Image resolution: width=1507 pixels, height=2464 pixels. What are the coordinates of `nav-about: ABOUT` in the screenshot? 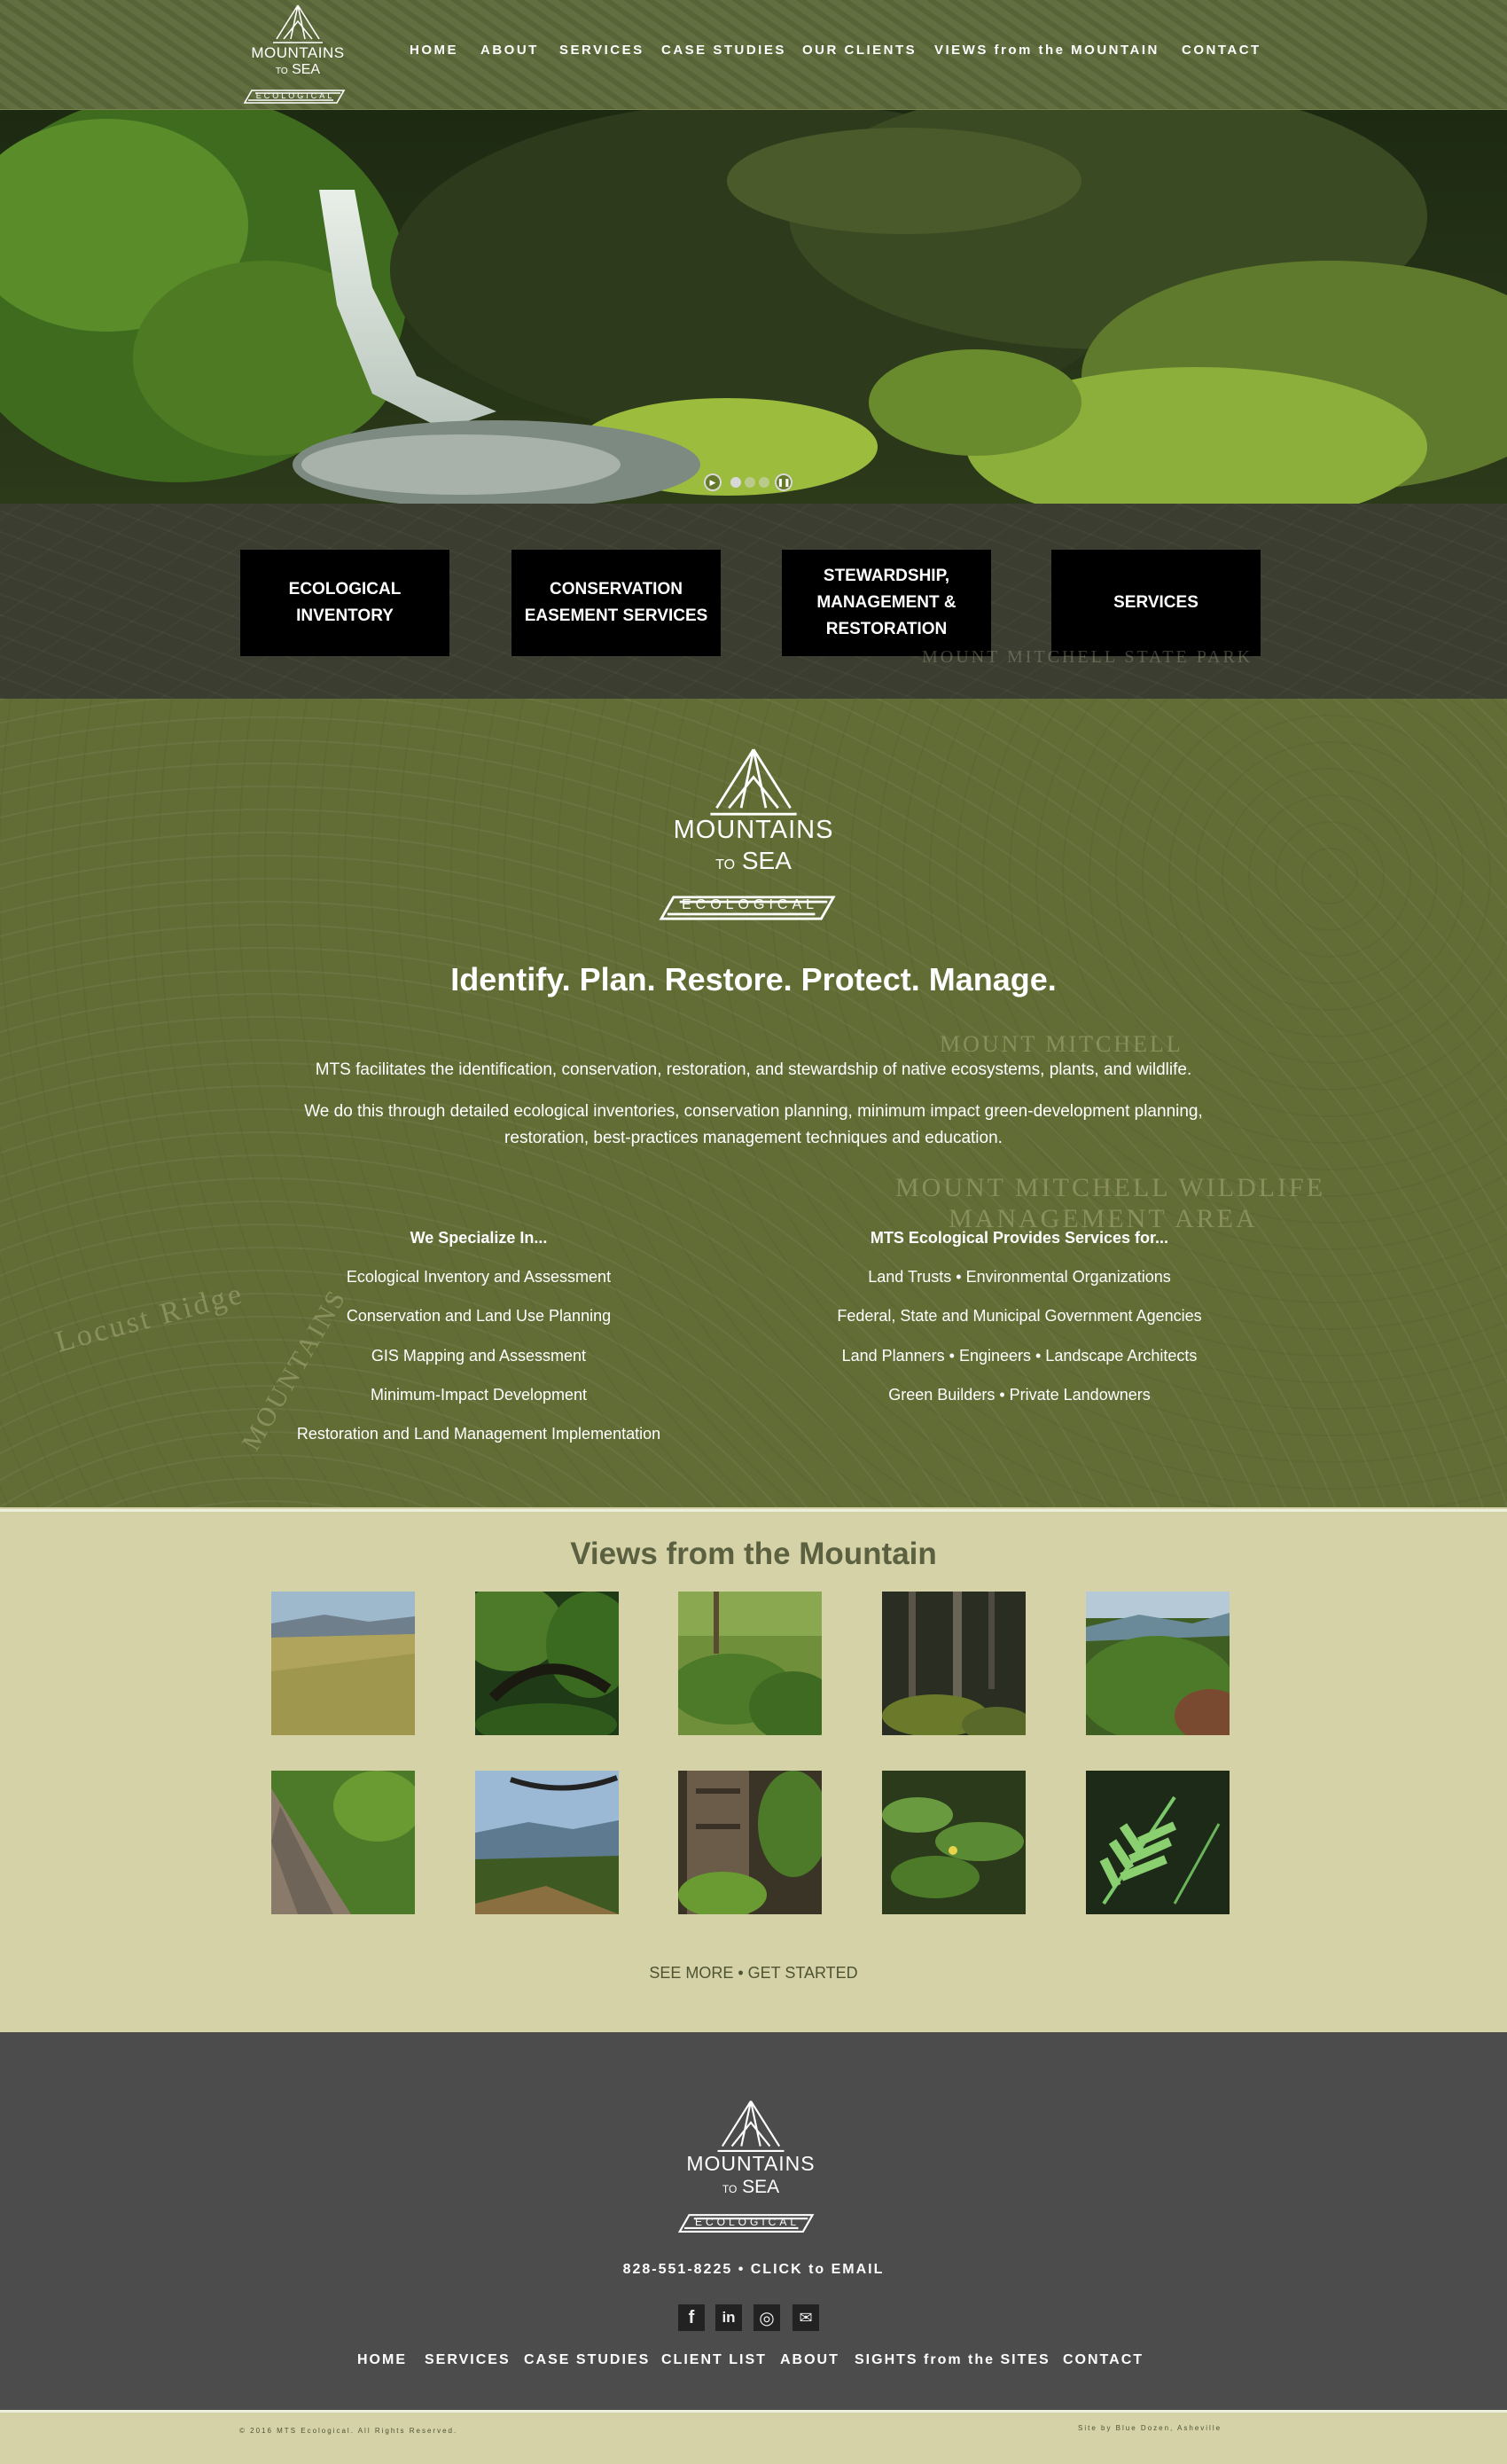 It's located at (509, 51).